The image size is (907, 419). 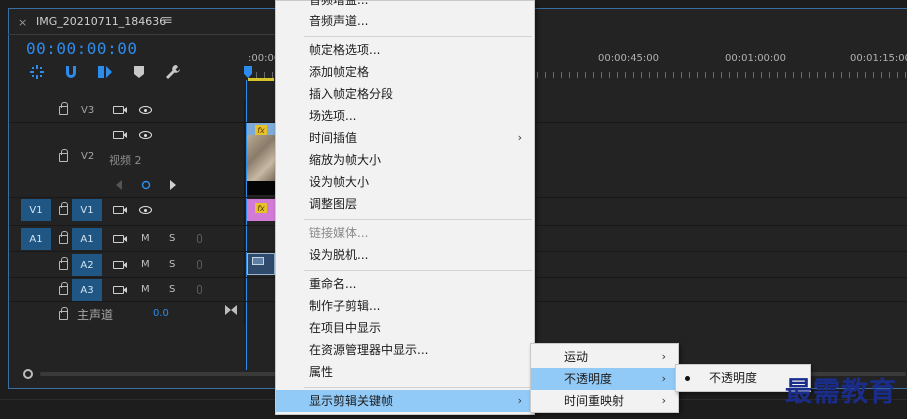 What do you see at coordinates (722, 75) in the screenshot?
I see `time-ruler-ticks` at bounding box center [722, 75].